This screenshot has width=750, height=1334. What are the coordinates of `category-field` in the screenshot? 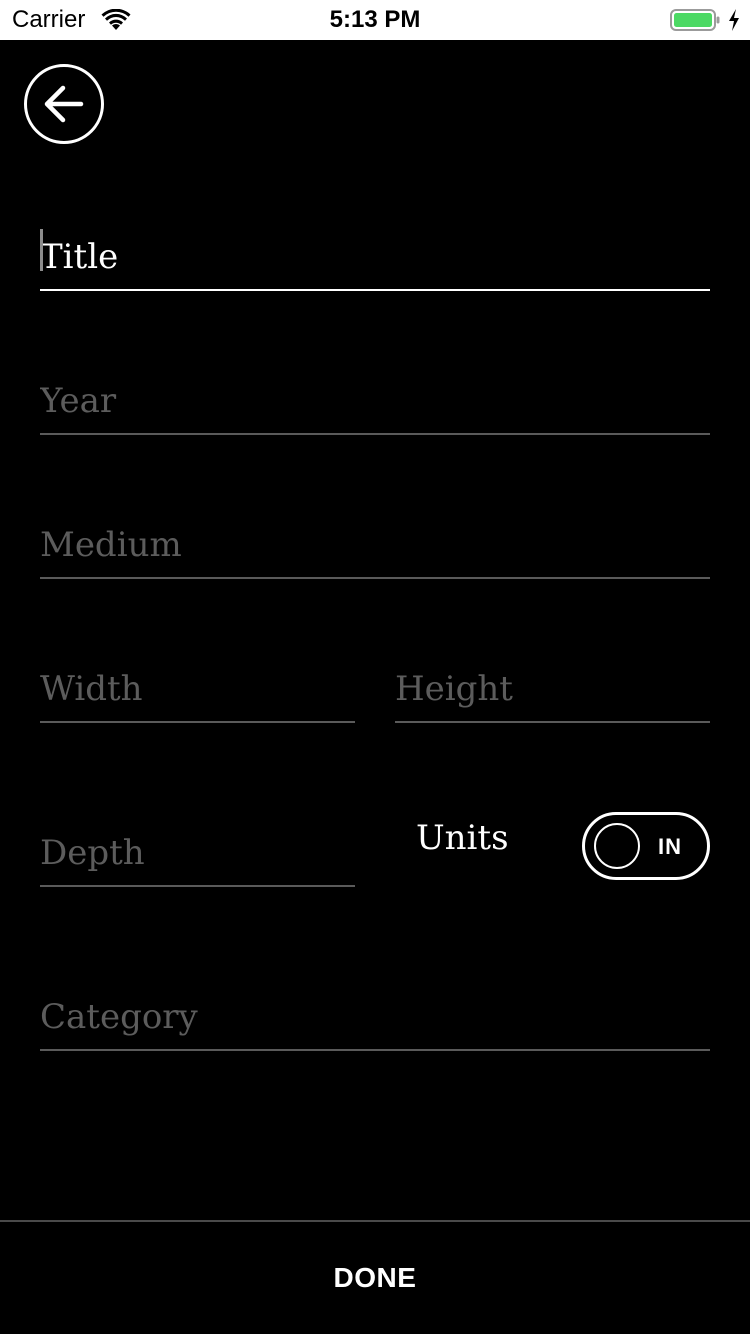 It's located at (375, 1023).